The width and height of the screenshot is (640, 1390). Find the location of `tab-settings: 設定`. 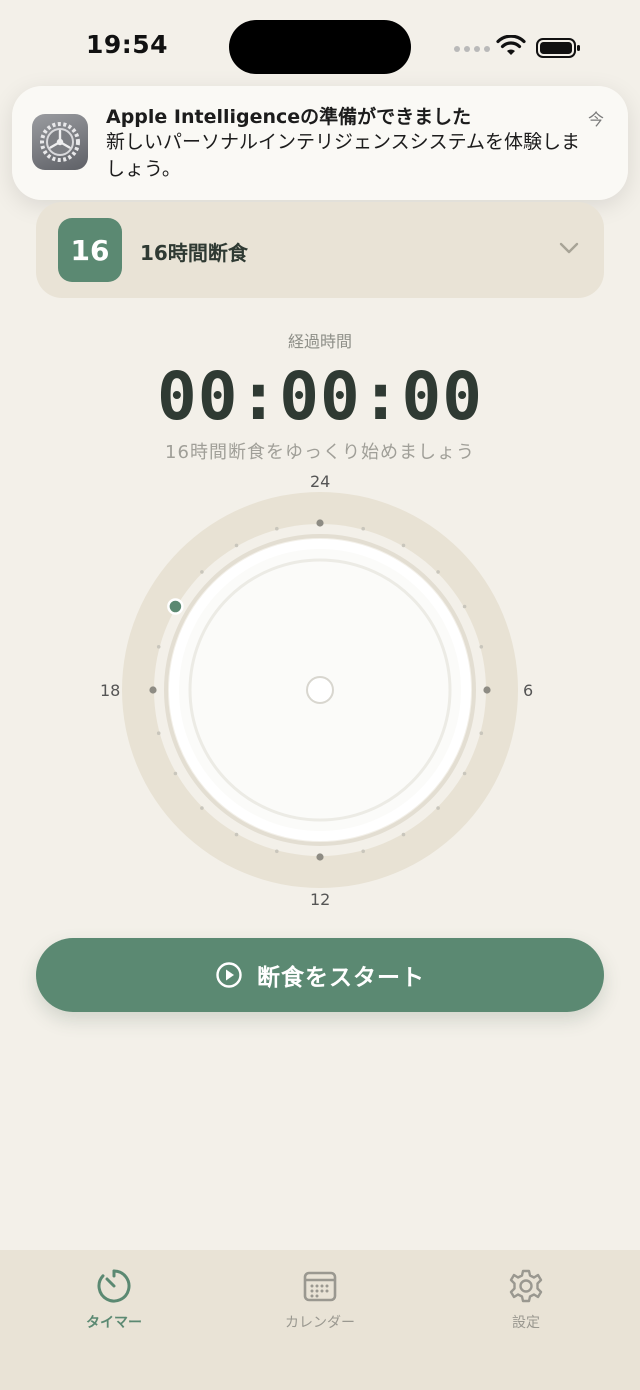

tab-settings: 設定 is located at coordinates (526, 1299).